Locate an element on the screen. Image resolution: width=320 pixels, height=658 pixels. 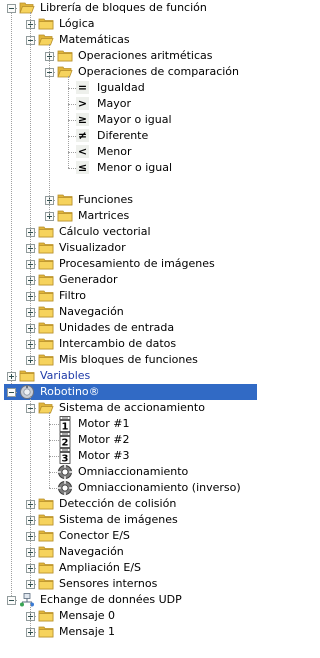
tree-label: Generador is located at coordinates (88, 279).